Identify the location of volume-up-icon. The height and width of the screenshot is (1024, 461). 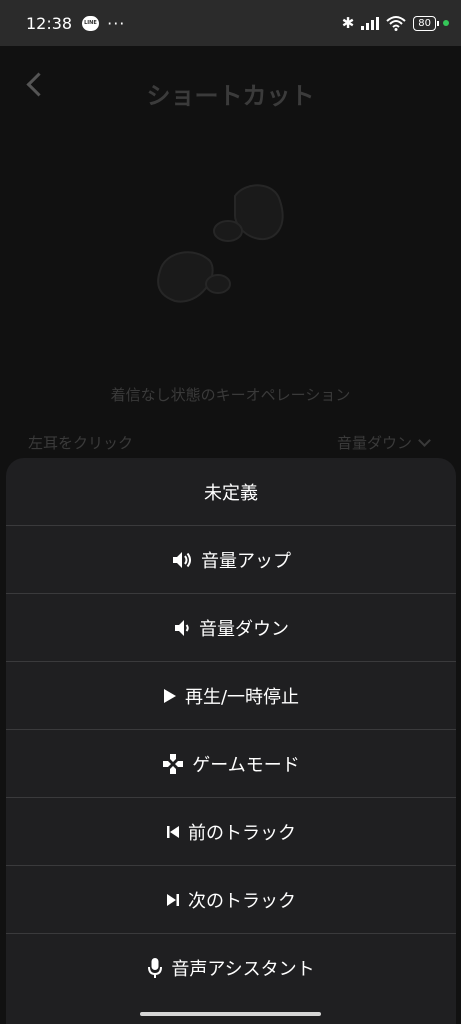
(182, 560).